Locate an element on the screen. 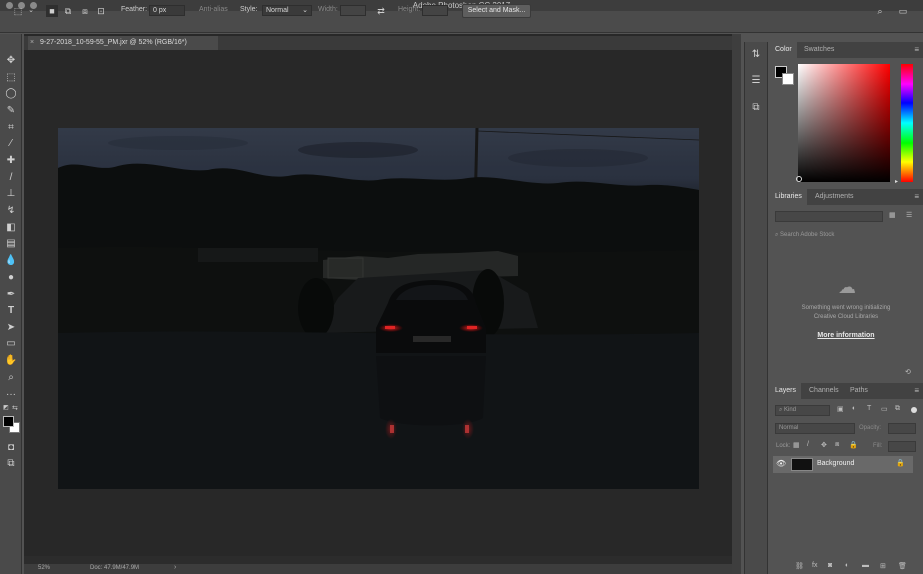  lock-position-icon: ✥ is located at coordinates (824, 445).